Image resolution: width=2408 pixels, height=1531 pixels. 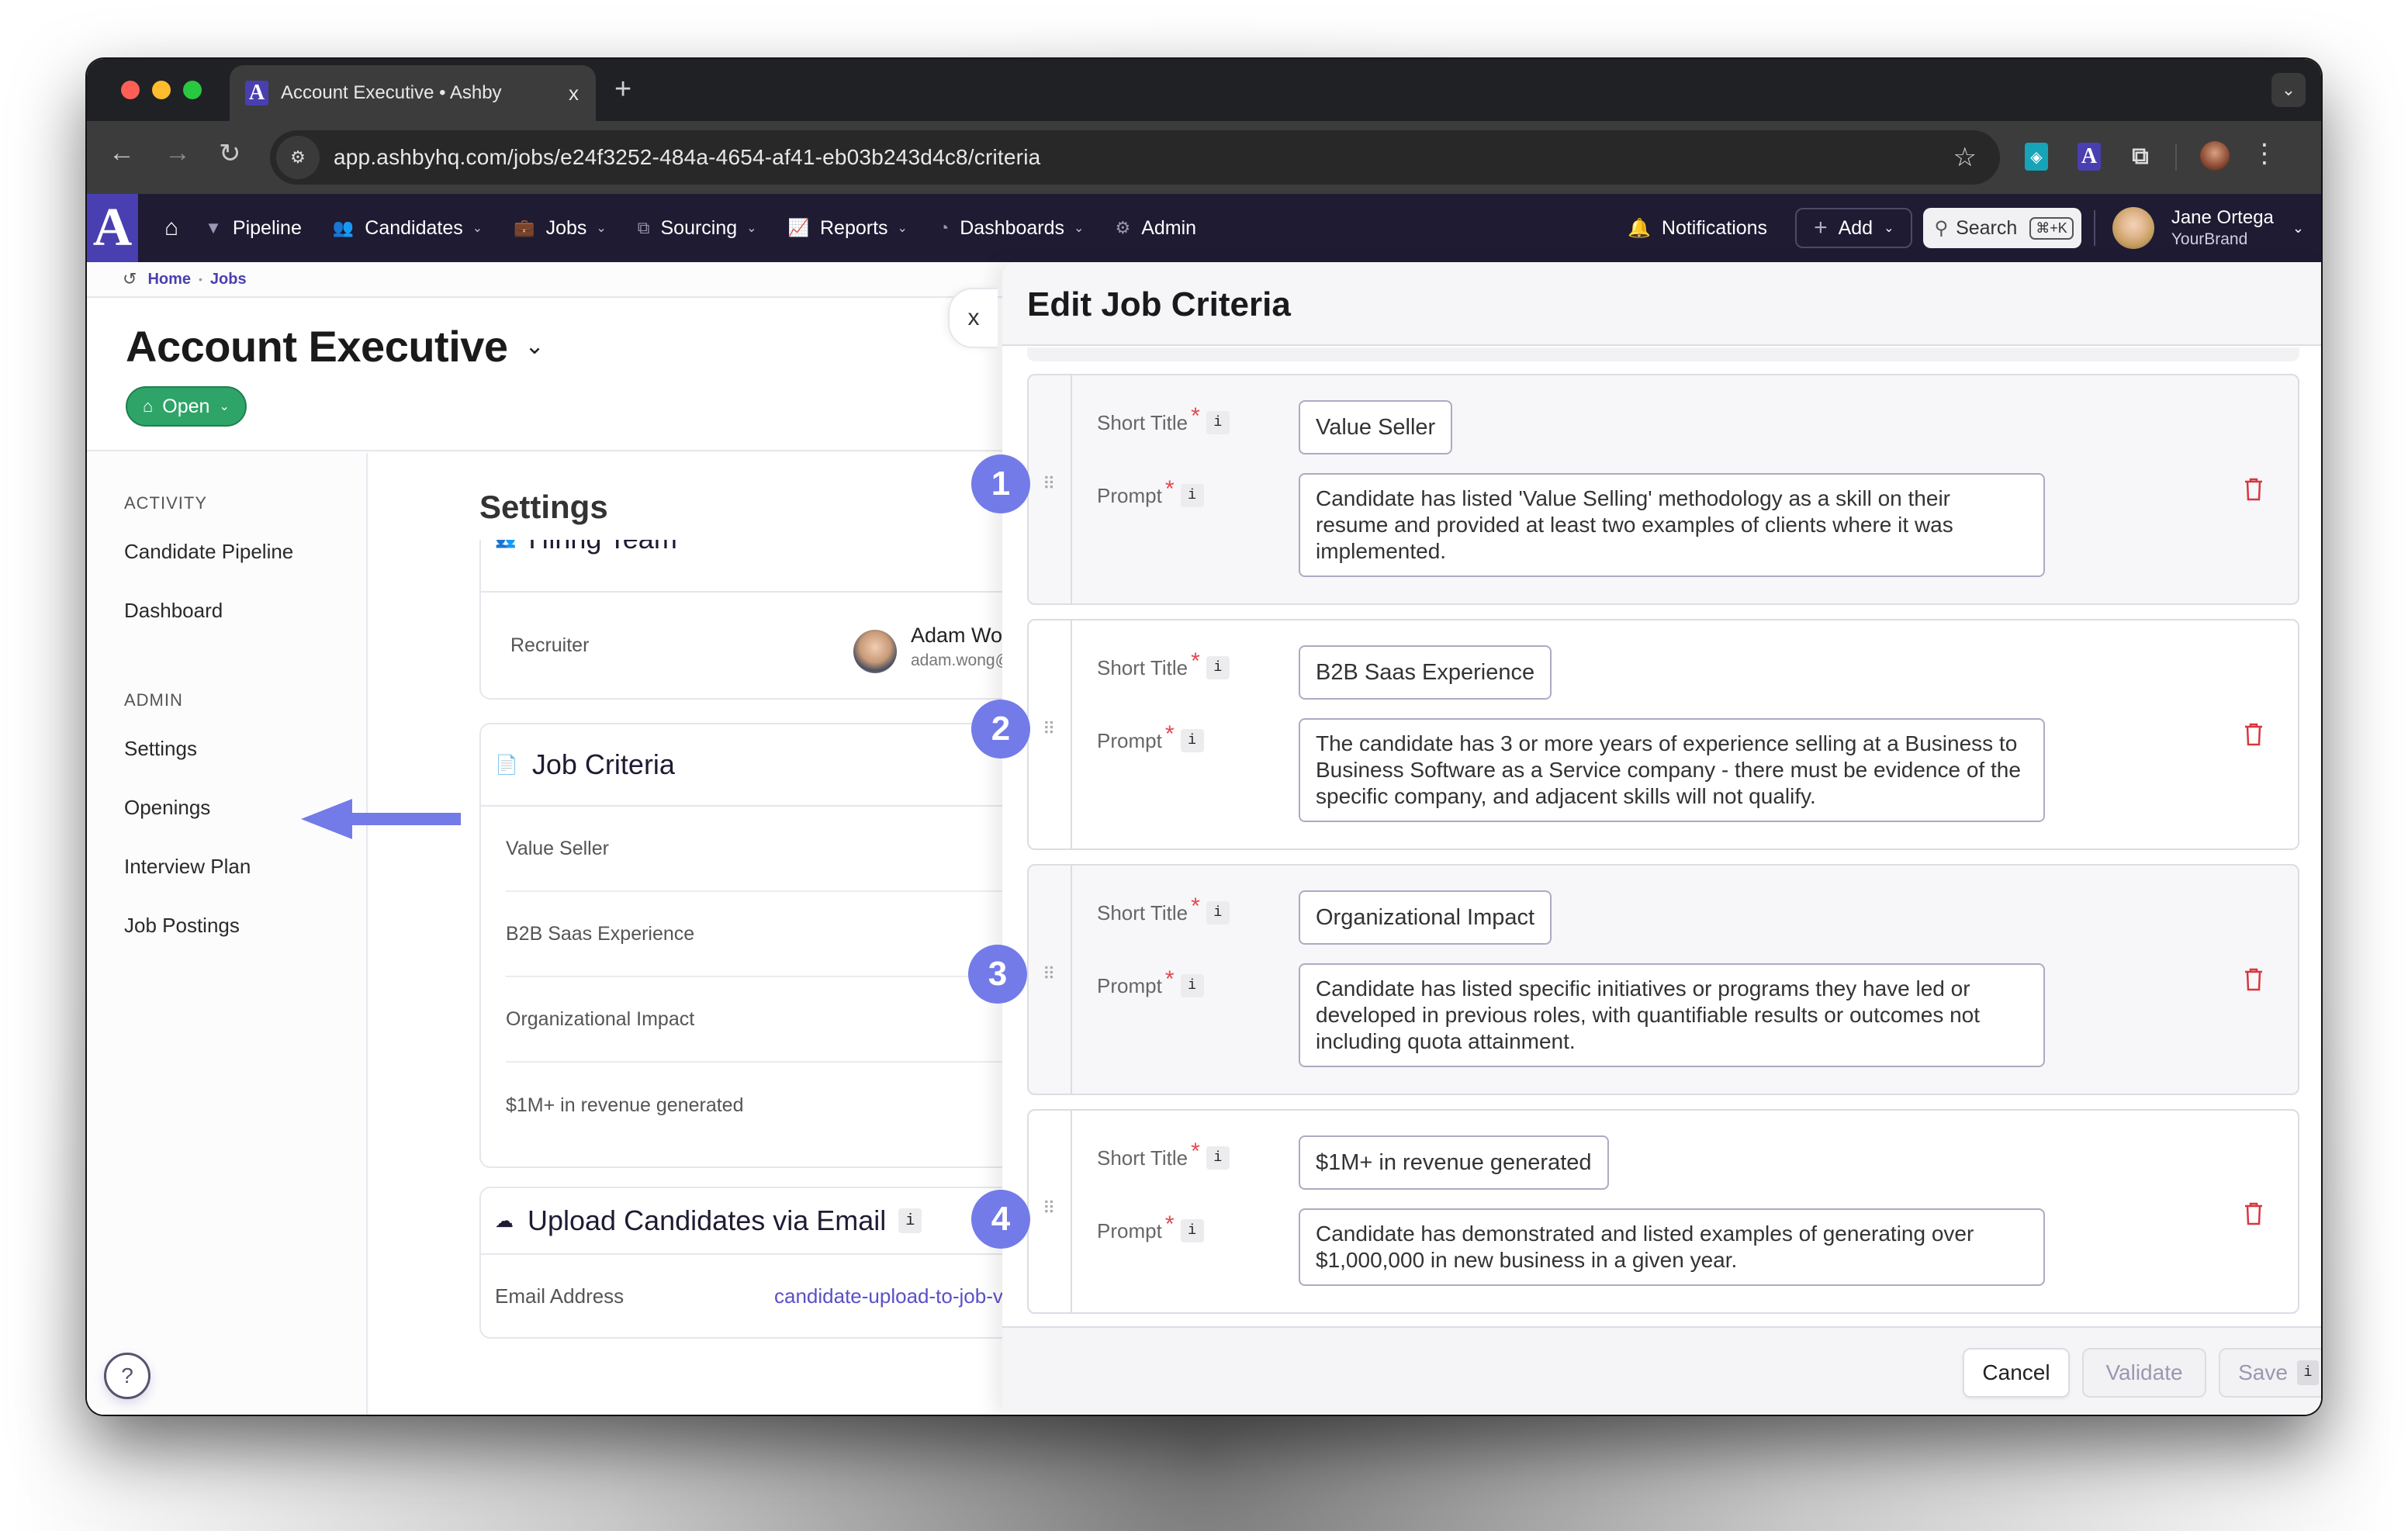 What do you see at coordinates (600, 1018) in the screenshot?
I see `criteria-label: Organizational Impact` at bounding box center [600, 1018].